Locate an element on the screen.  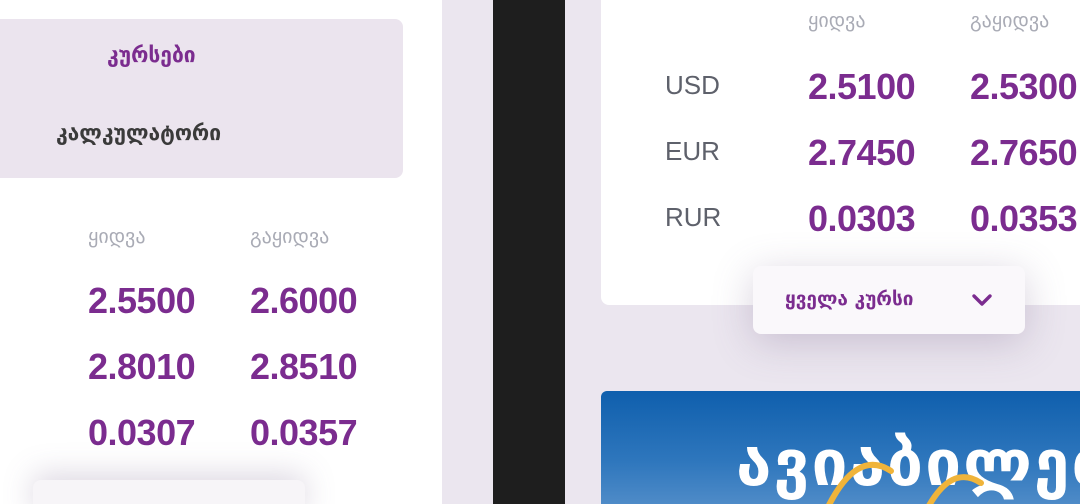
currency-code: EUR is located at coordinates (692, 151).